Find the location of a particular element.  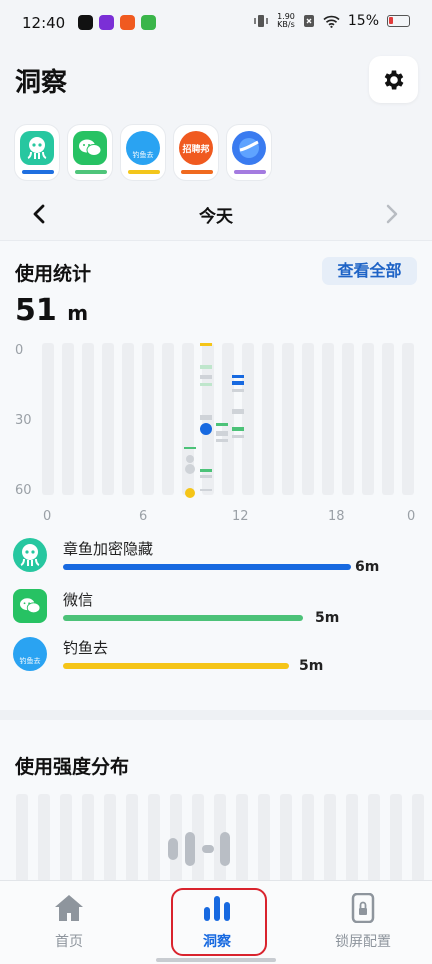

app-tile-diaoyuqu: 钓鱼去 is located at coordinates (143, 152).